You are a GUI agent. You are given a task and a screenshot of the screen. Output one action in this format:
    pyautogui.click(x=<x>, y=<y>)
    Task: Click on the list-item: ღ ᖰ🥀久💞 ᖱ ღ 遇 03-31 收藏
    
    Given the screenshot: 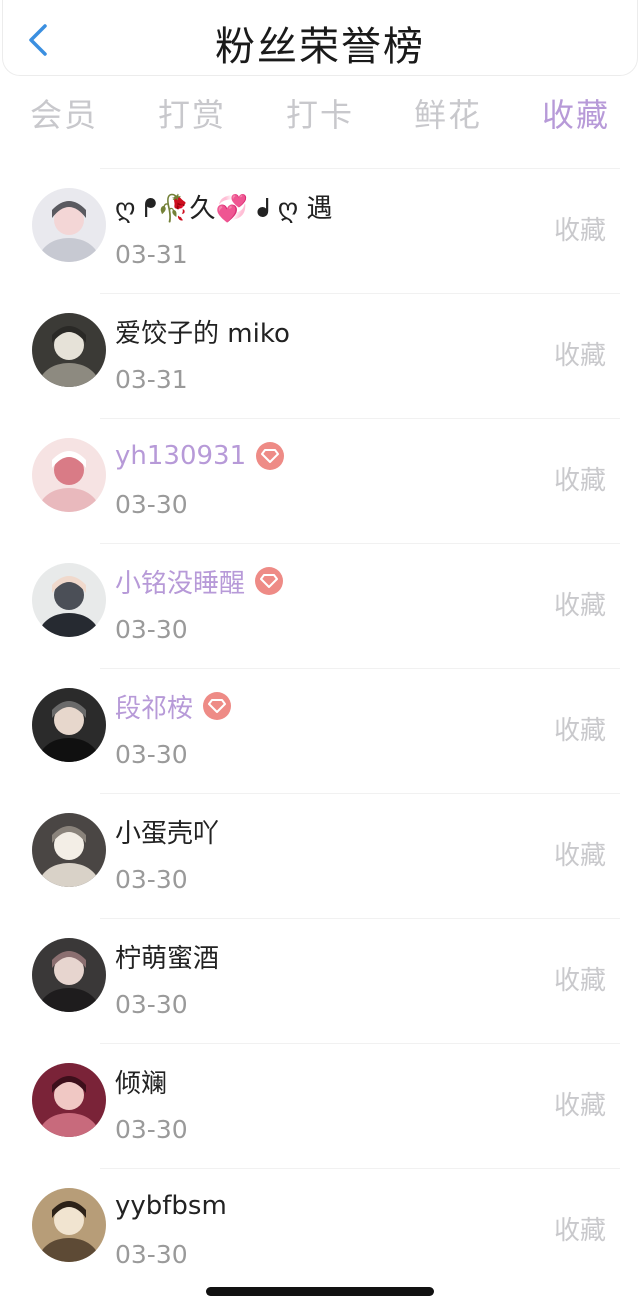 What is the action you would take?
    pyautogui.click(x=320, y=230)
    